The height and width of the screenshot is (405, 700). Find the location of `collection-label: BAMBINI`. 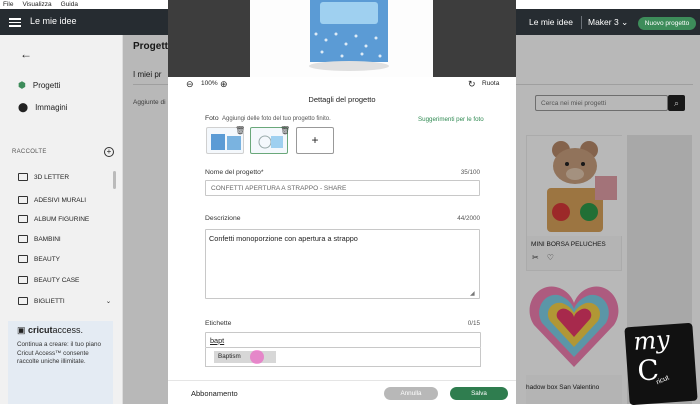

collection-label: BAMBINI is located at coordinates (47, 239).